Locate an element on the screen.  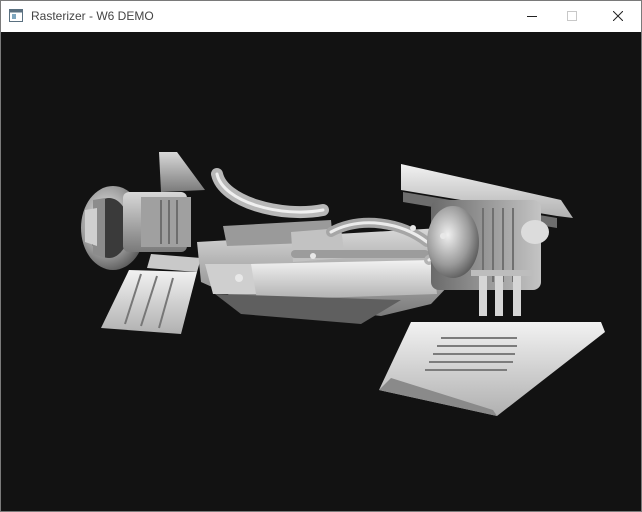
maximize-button is located at coordinates (572, 16).